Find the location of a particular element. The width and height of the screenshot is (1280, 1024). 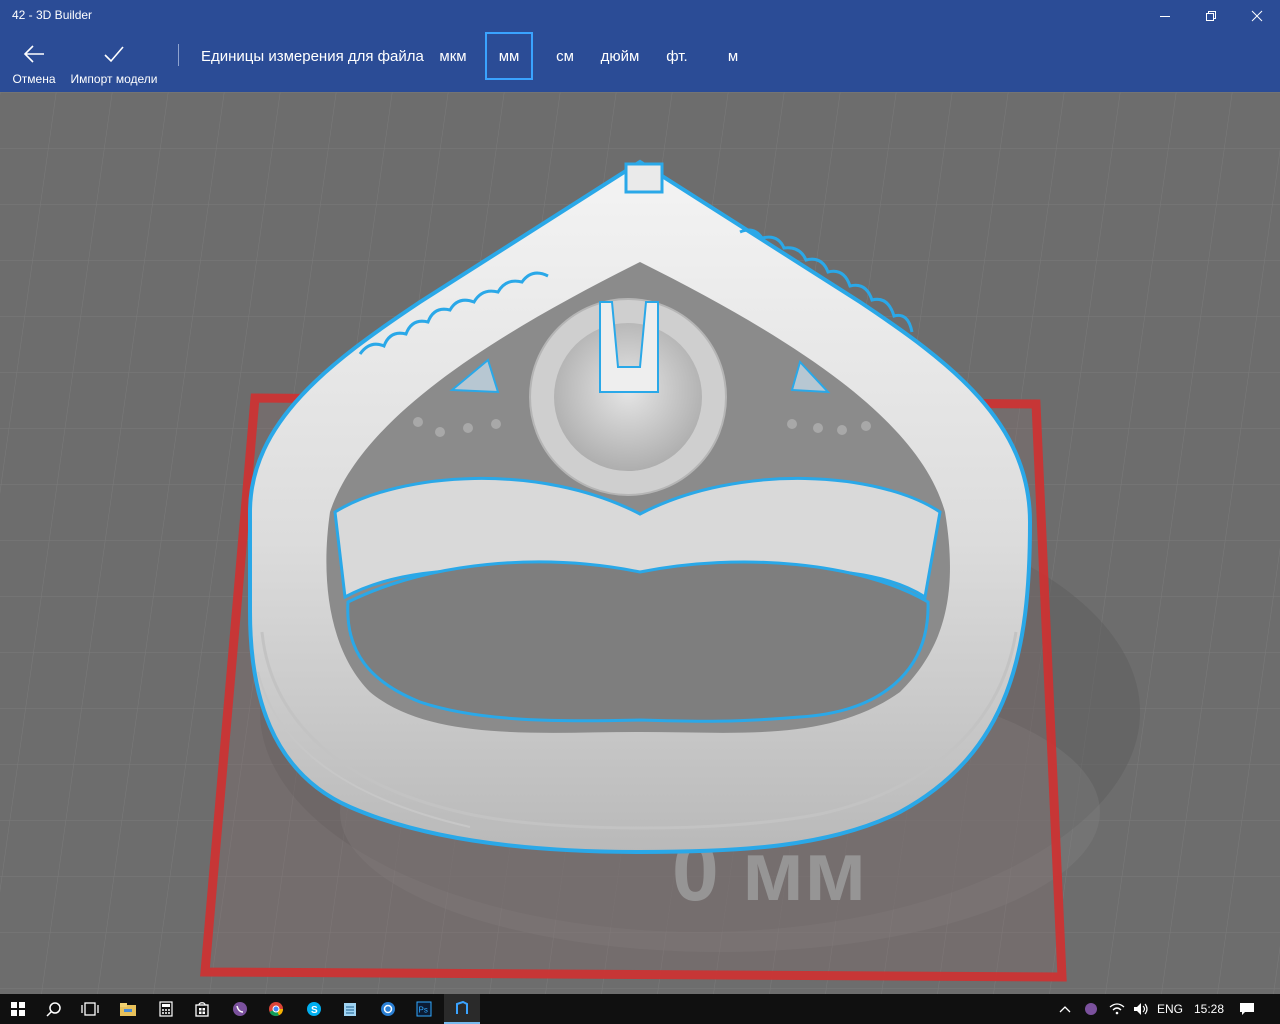

close-button is located at coordinates (1257, 16).